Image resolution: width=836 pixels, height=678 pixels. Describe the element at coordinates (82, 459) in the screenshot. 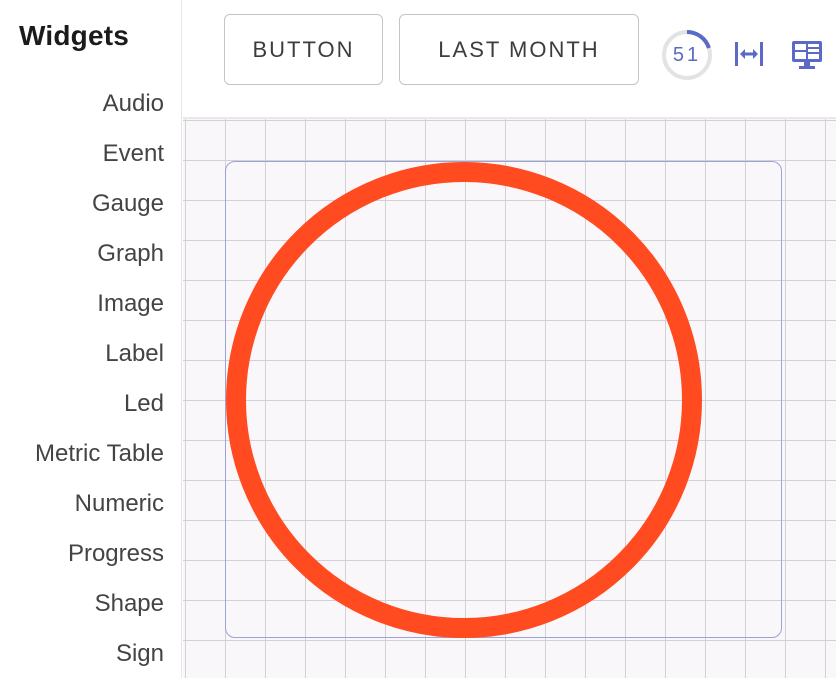

I see `sidebar-item-metric-table: Metric Table` at that location.